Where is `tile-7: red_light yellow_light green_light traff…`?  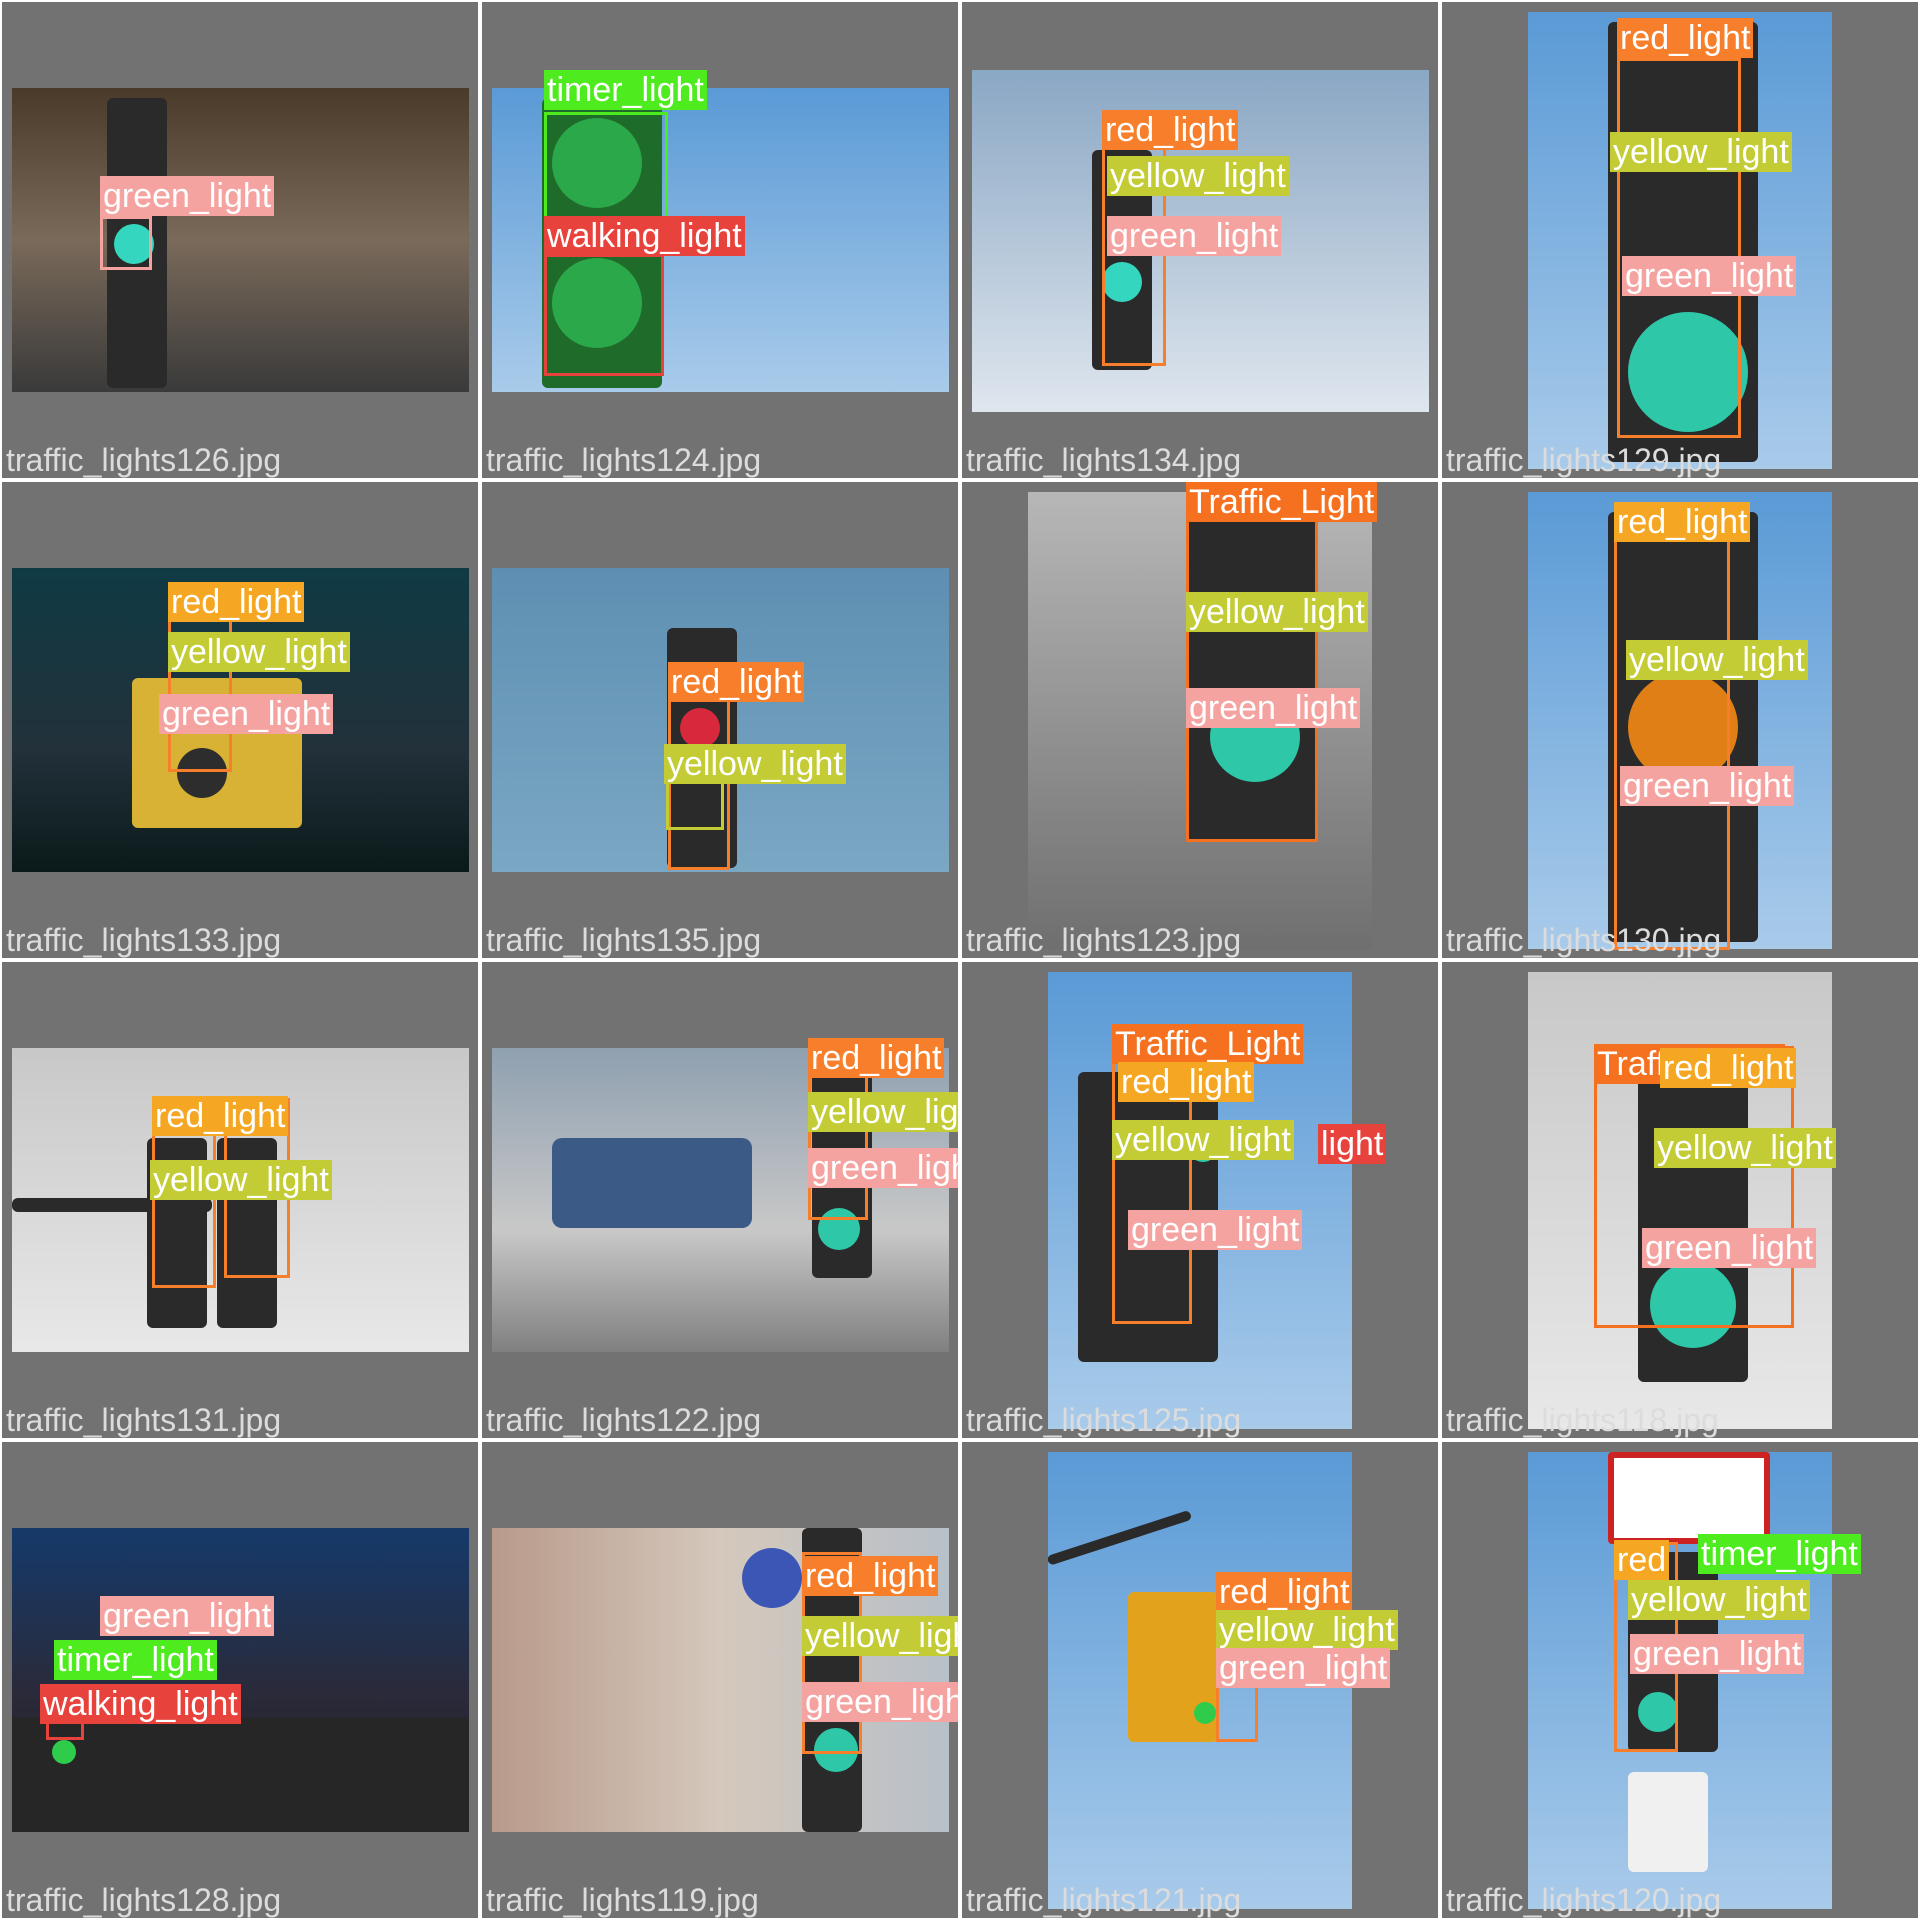 tile-7: red_light yellow_light green_light traff… is located at coordinates (1680, 720).